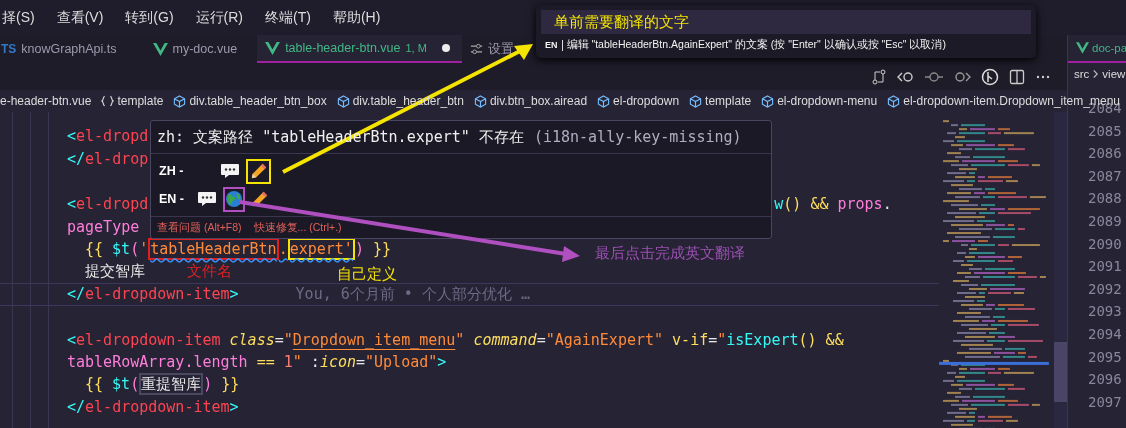  Describe the element at coordinates (1082, 74) in the screenshot. I see `breadcrumb-item: src` at that location.